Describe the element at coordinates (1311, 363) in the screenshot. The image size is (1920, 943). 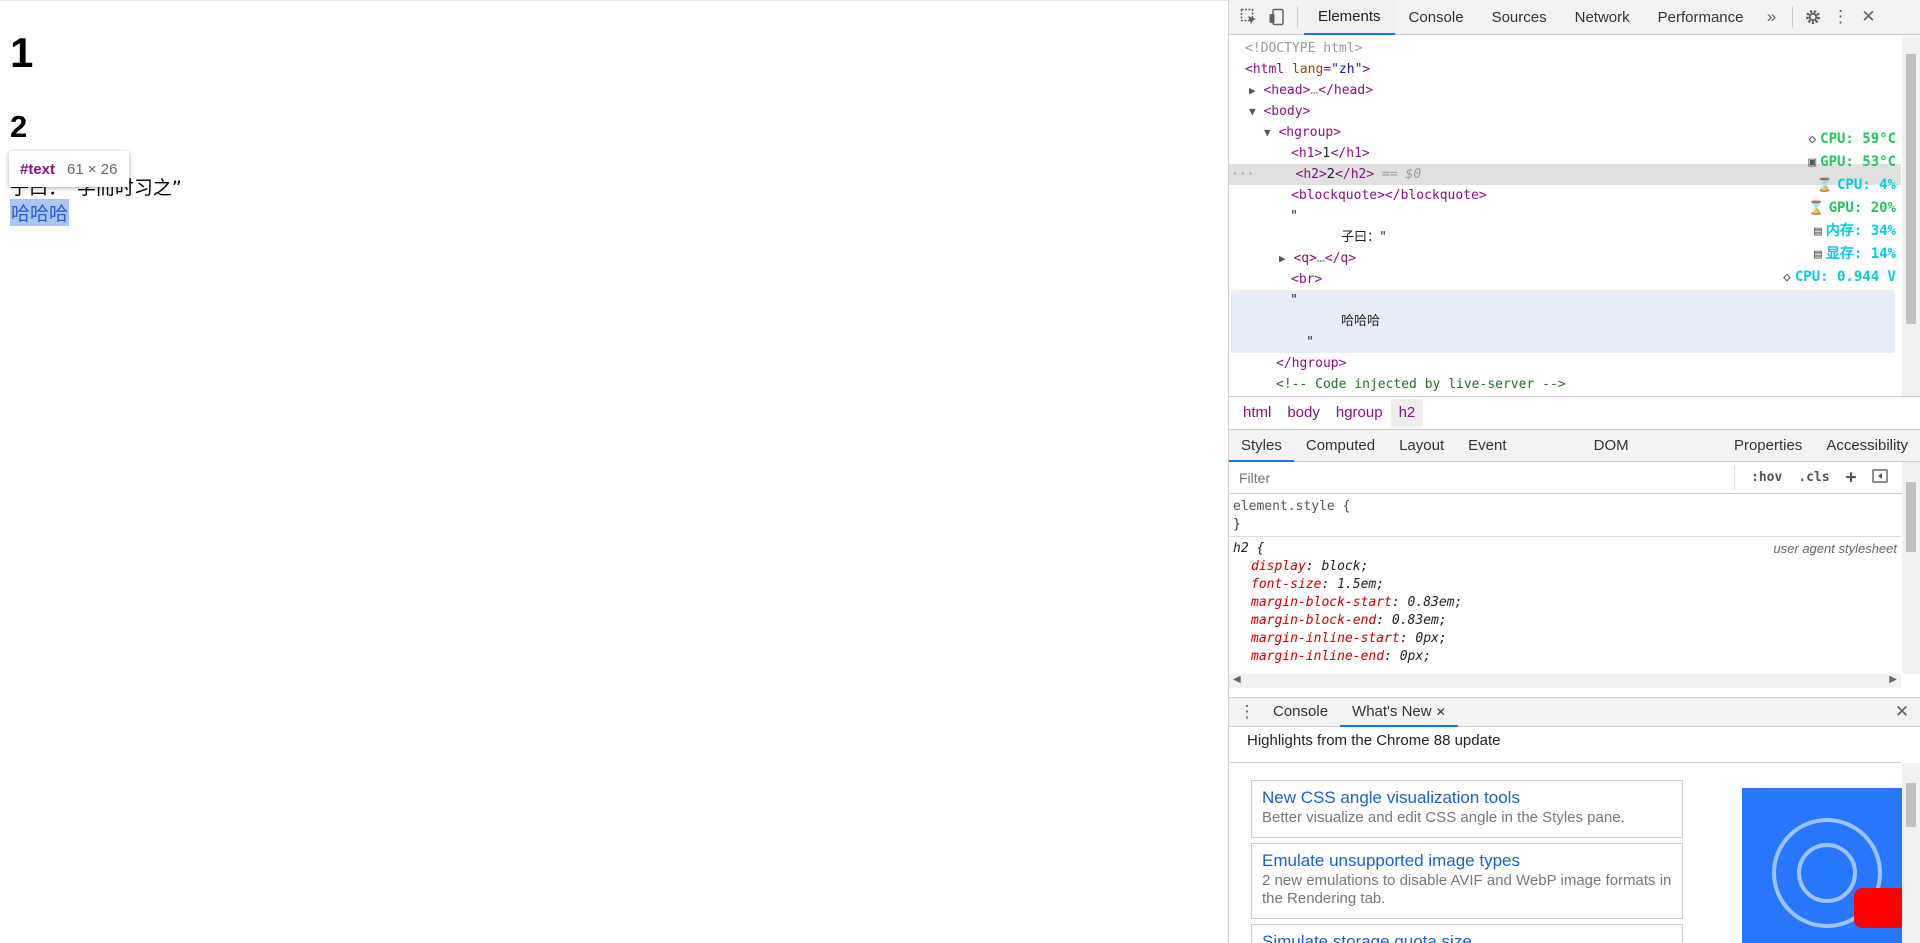
I see `dom-line-hgroup-close: </hgroup>` at that location.